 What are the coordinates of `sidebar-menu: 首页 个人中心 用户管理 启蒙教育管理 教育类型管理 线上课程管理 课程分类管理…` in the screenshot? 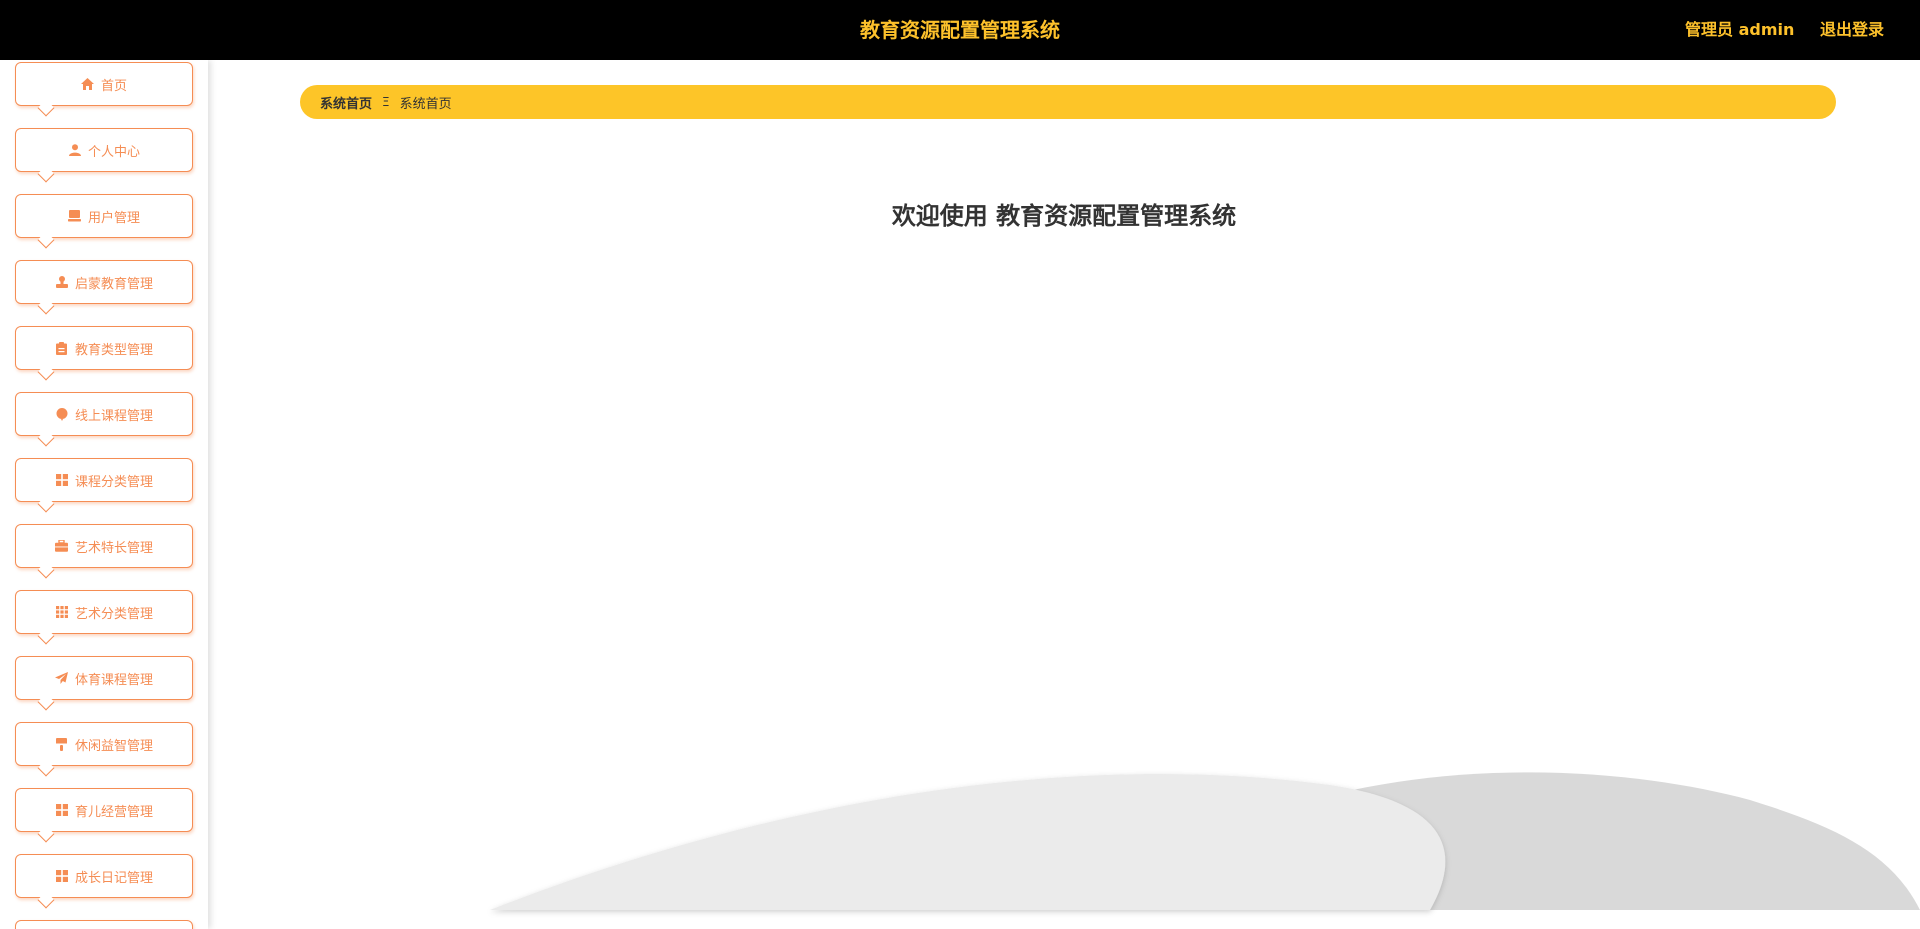 It's located at (104, 494).